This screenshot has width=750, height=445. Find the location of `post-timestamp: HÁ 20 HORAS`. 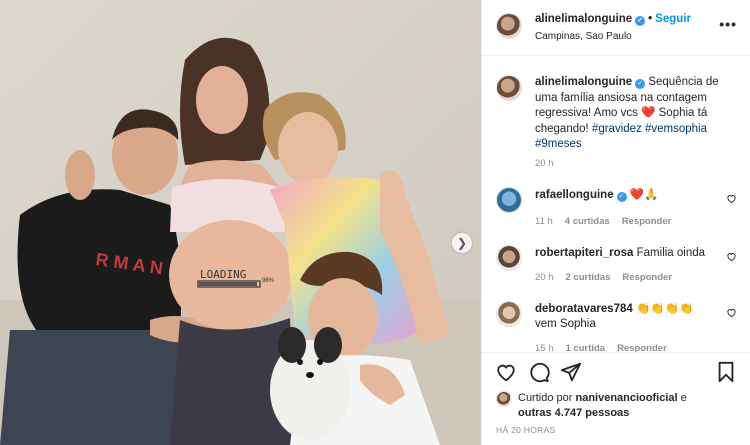

post-timestamp: HÁ 20 HORAS is located at coordinates (526, 430).